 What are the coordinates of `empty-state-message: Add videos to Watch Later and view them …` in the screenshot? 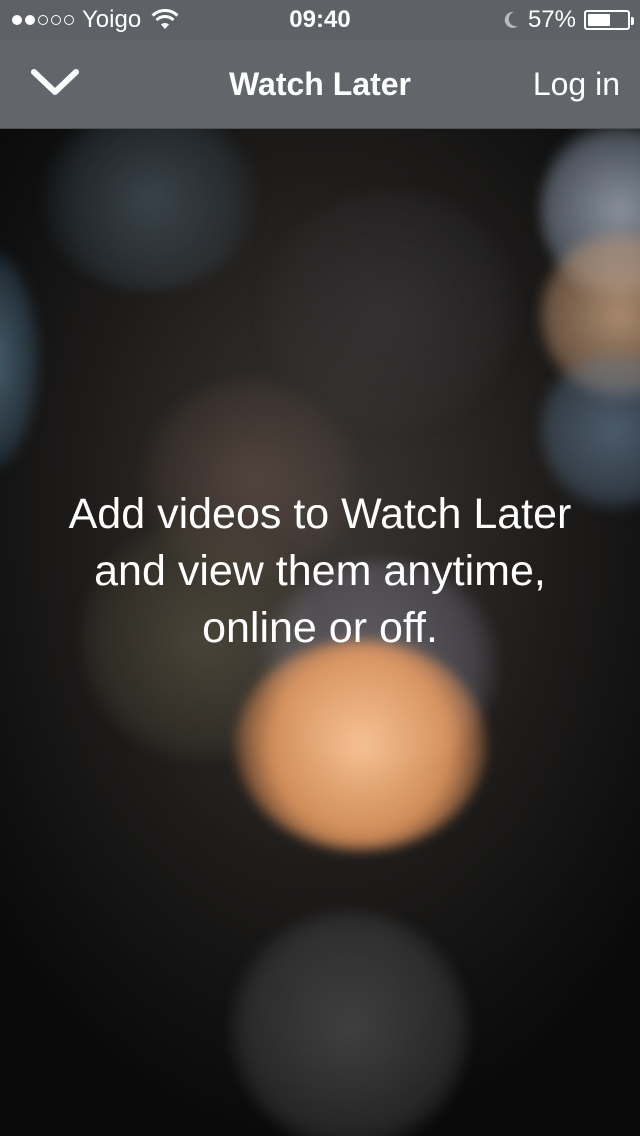 It's located at (320, 571).